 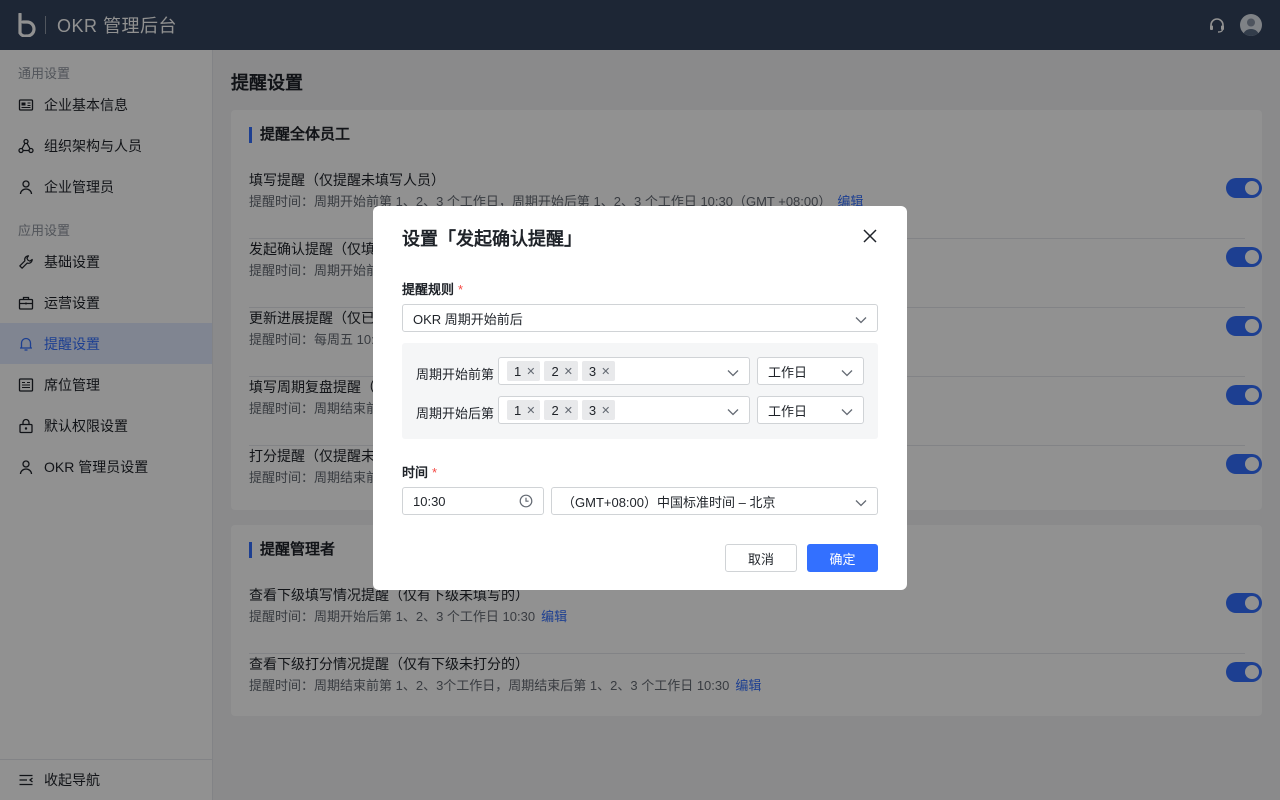 What do you see at coordinates (640, 318) in the screenshot?
I see `rule-select: OKR 周期开始前后` at bounding box center [640, 318].